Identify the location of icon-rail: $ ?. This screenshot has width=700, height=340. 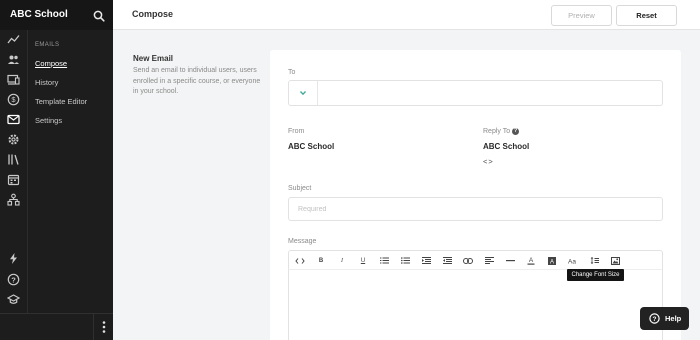
(13, 171).